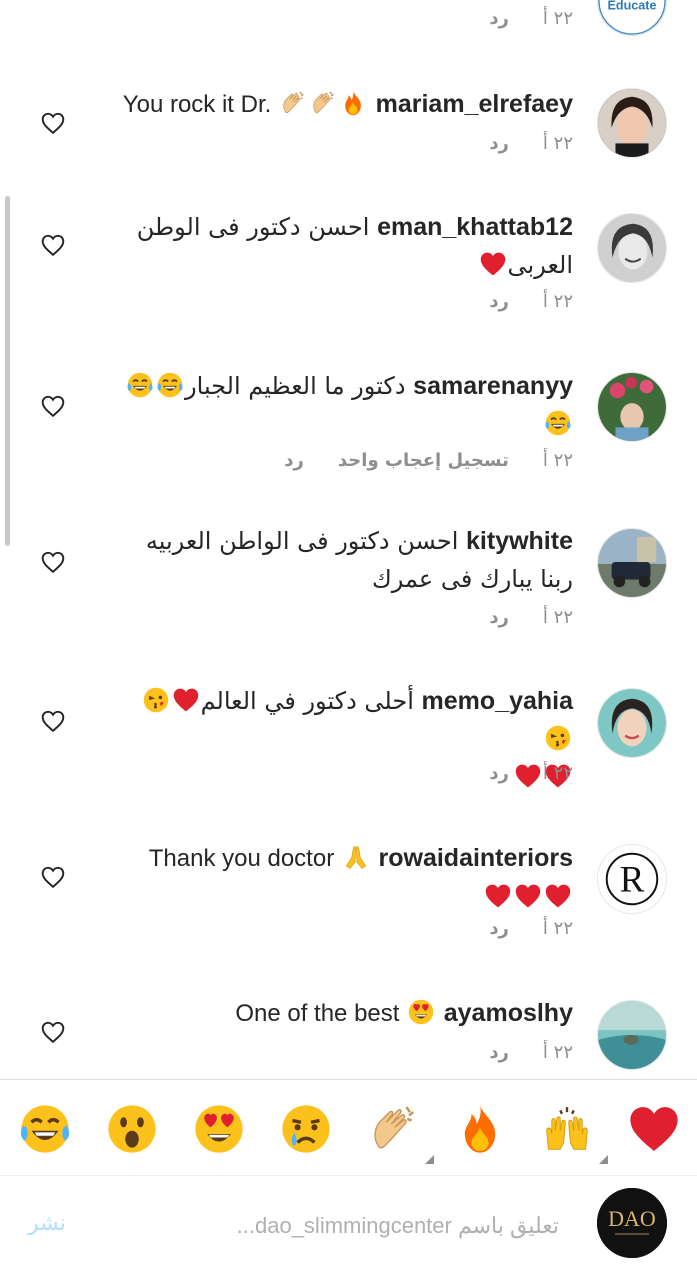 This screenshot has height=1280, width=697. I want to click on folded-hands-icon, so click(356, 857).